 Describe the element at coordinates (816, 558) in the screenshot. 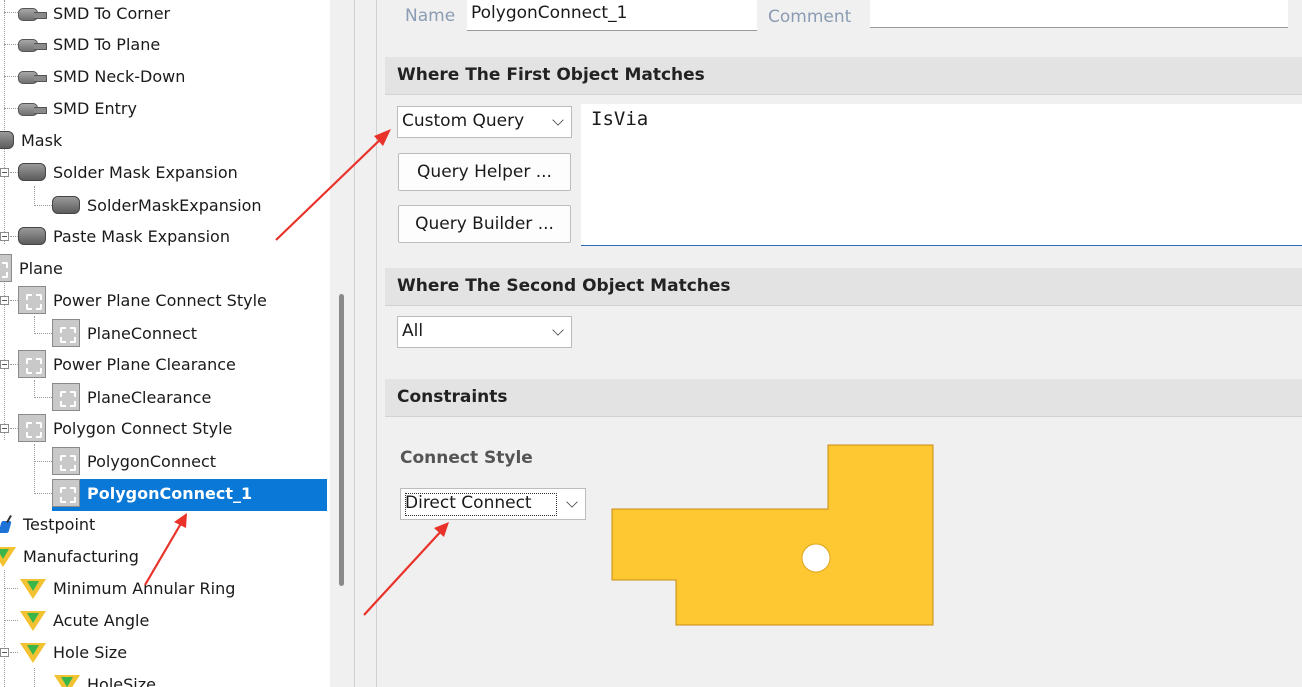

I see `via-hole` at that location.